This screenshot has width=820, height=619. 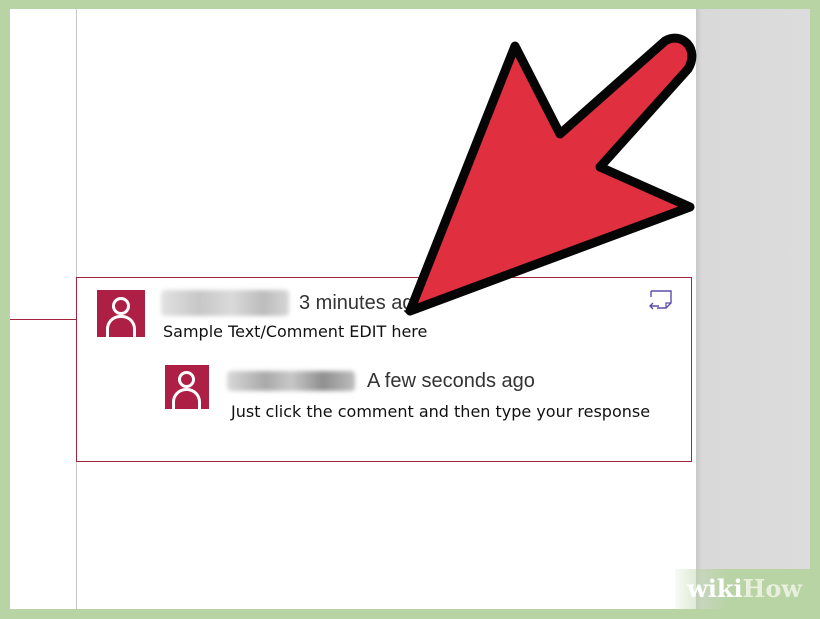 I want to click on watermark-wiki: wiki, so click(x=715, y=588).